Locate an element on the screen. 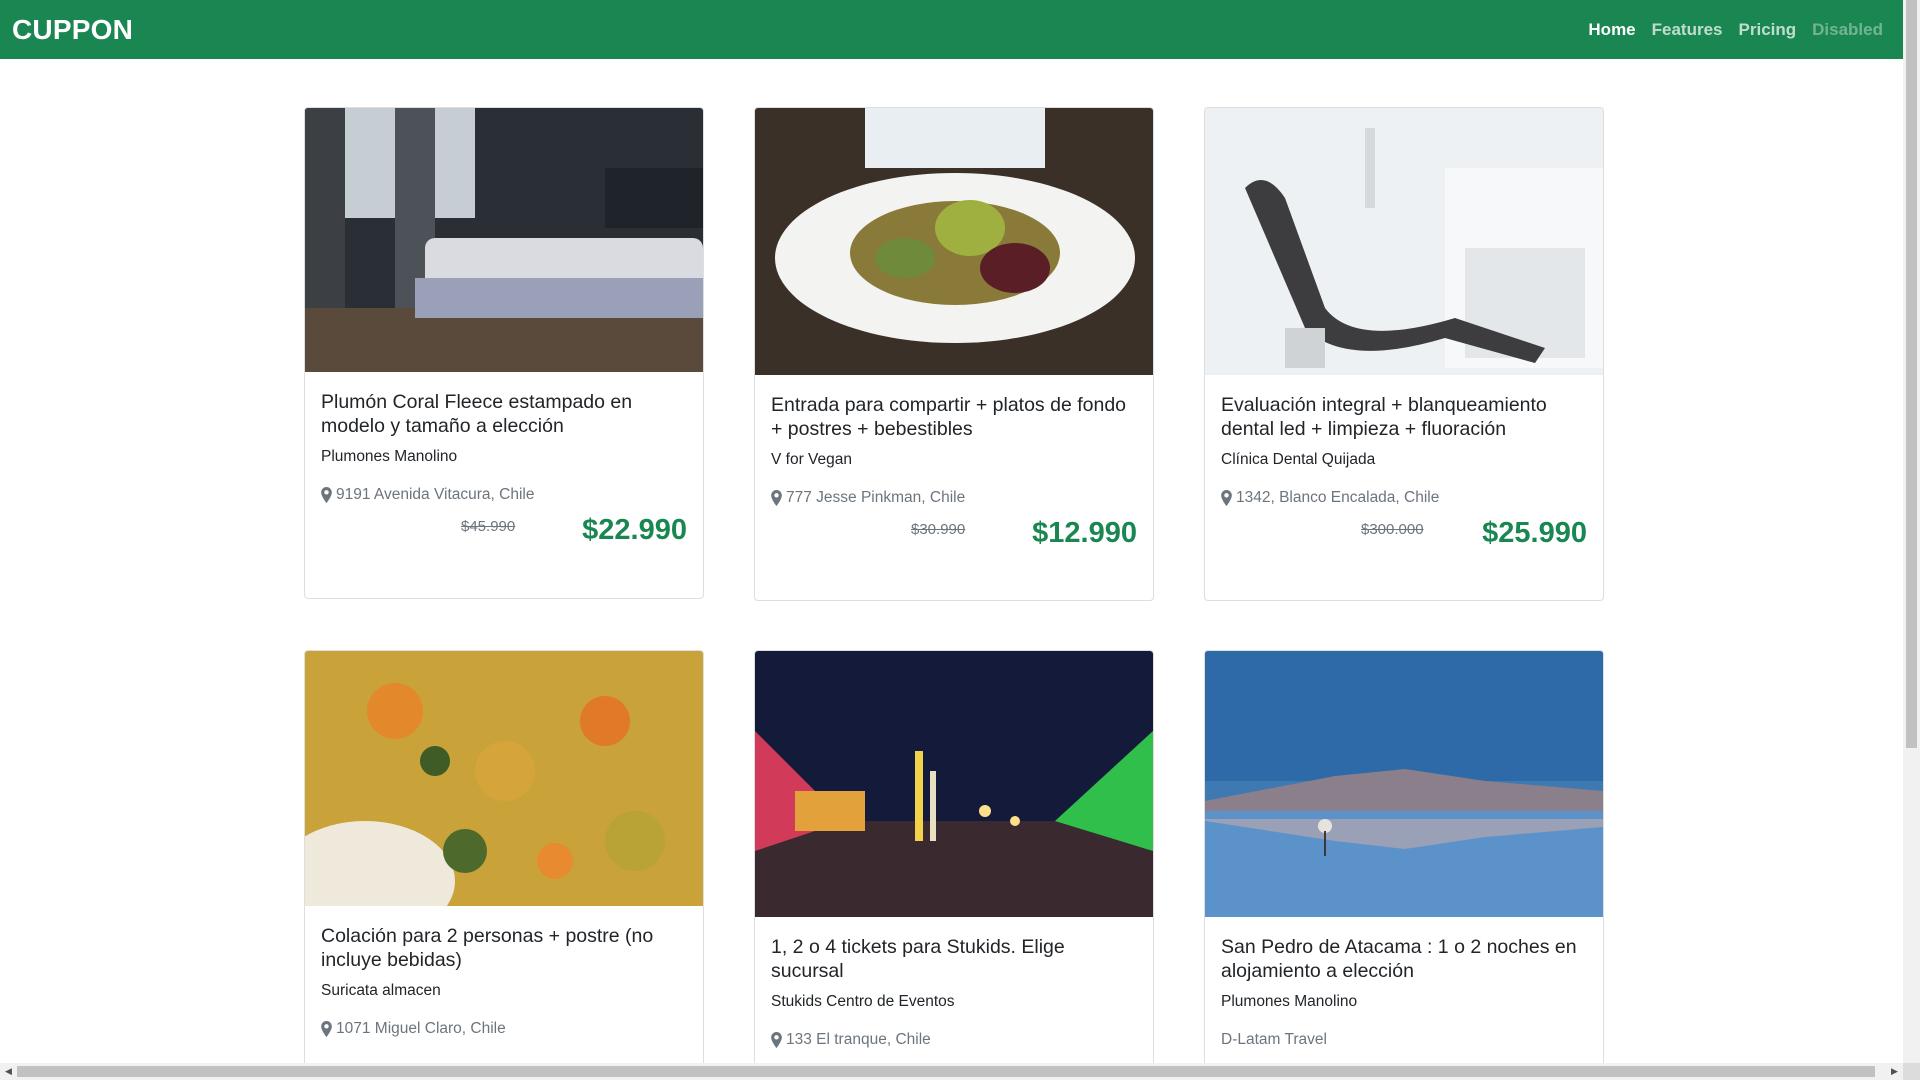 Image resolution: width=1920 pixels, height=1080 pixels. horizontal-scrollbar-thumb is located at coordinates (946, 1071).